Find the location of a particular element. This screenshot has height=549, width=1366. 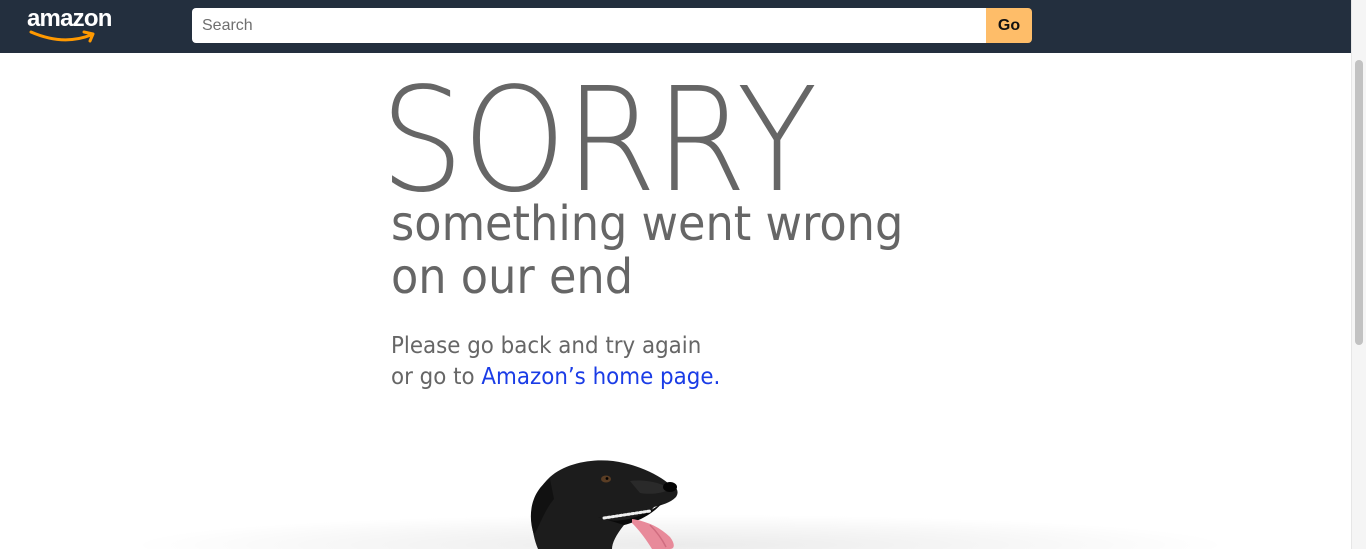

search-input is located at coordinates (589, 25).